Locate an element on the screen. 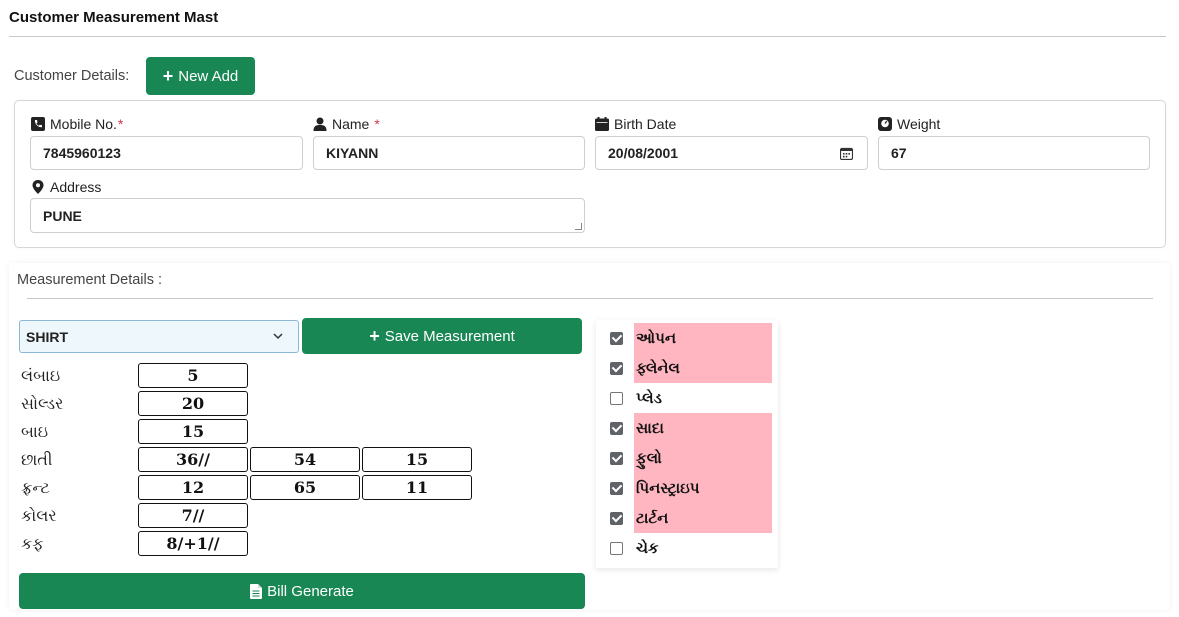 This screenshot has width=1179, height=617. bill-generate-button: Bill Generate is located at coordinates (302, 591).